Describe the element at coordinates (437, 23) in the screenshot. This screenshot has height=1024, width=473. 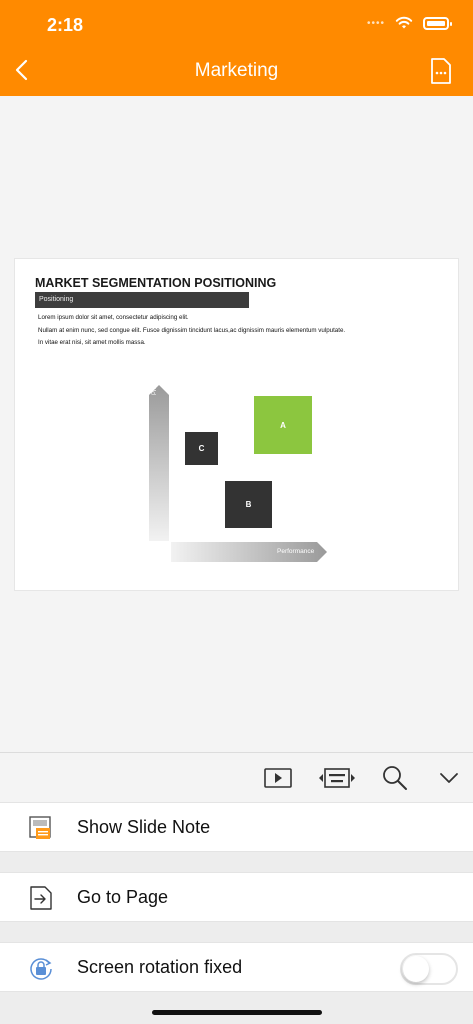
I see `battery-icon` at that location.